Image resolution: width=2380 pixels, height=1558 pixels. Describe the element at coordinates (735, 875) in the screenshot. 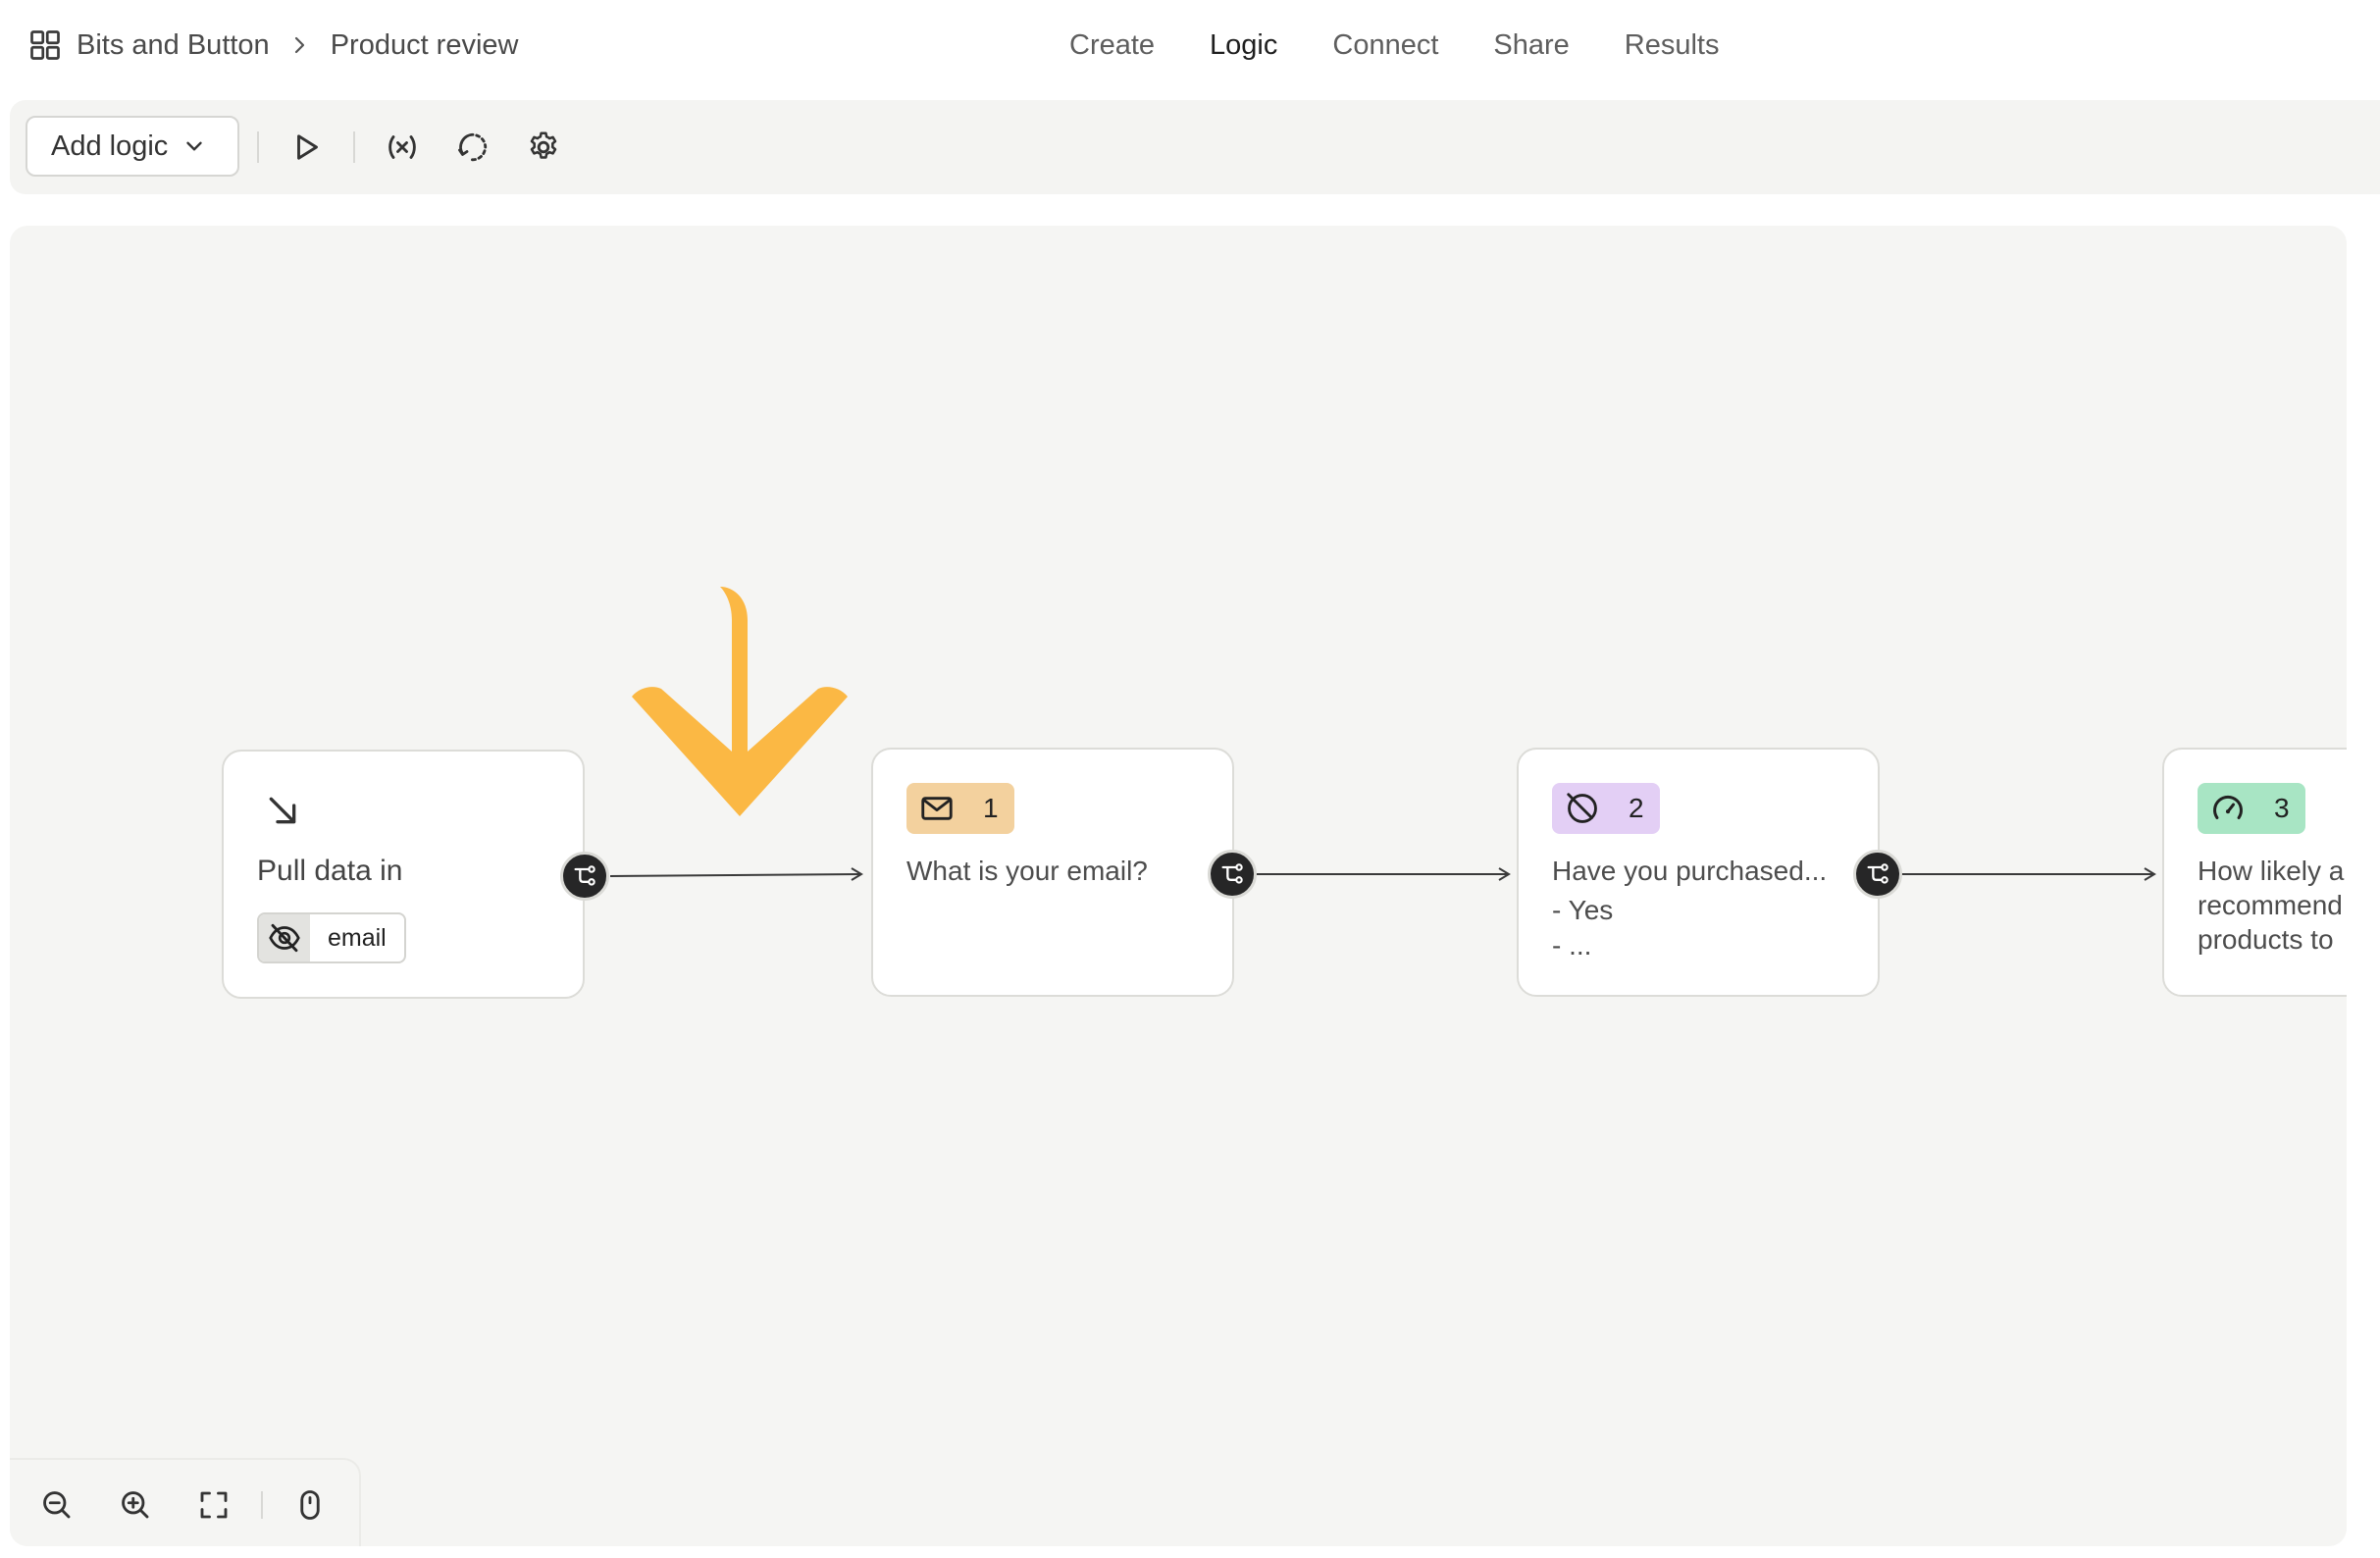

I see `edge-pull-to-q1` at that location.